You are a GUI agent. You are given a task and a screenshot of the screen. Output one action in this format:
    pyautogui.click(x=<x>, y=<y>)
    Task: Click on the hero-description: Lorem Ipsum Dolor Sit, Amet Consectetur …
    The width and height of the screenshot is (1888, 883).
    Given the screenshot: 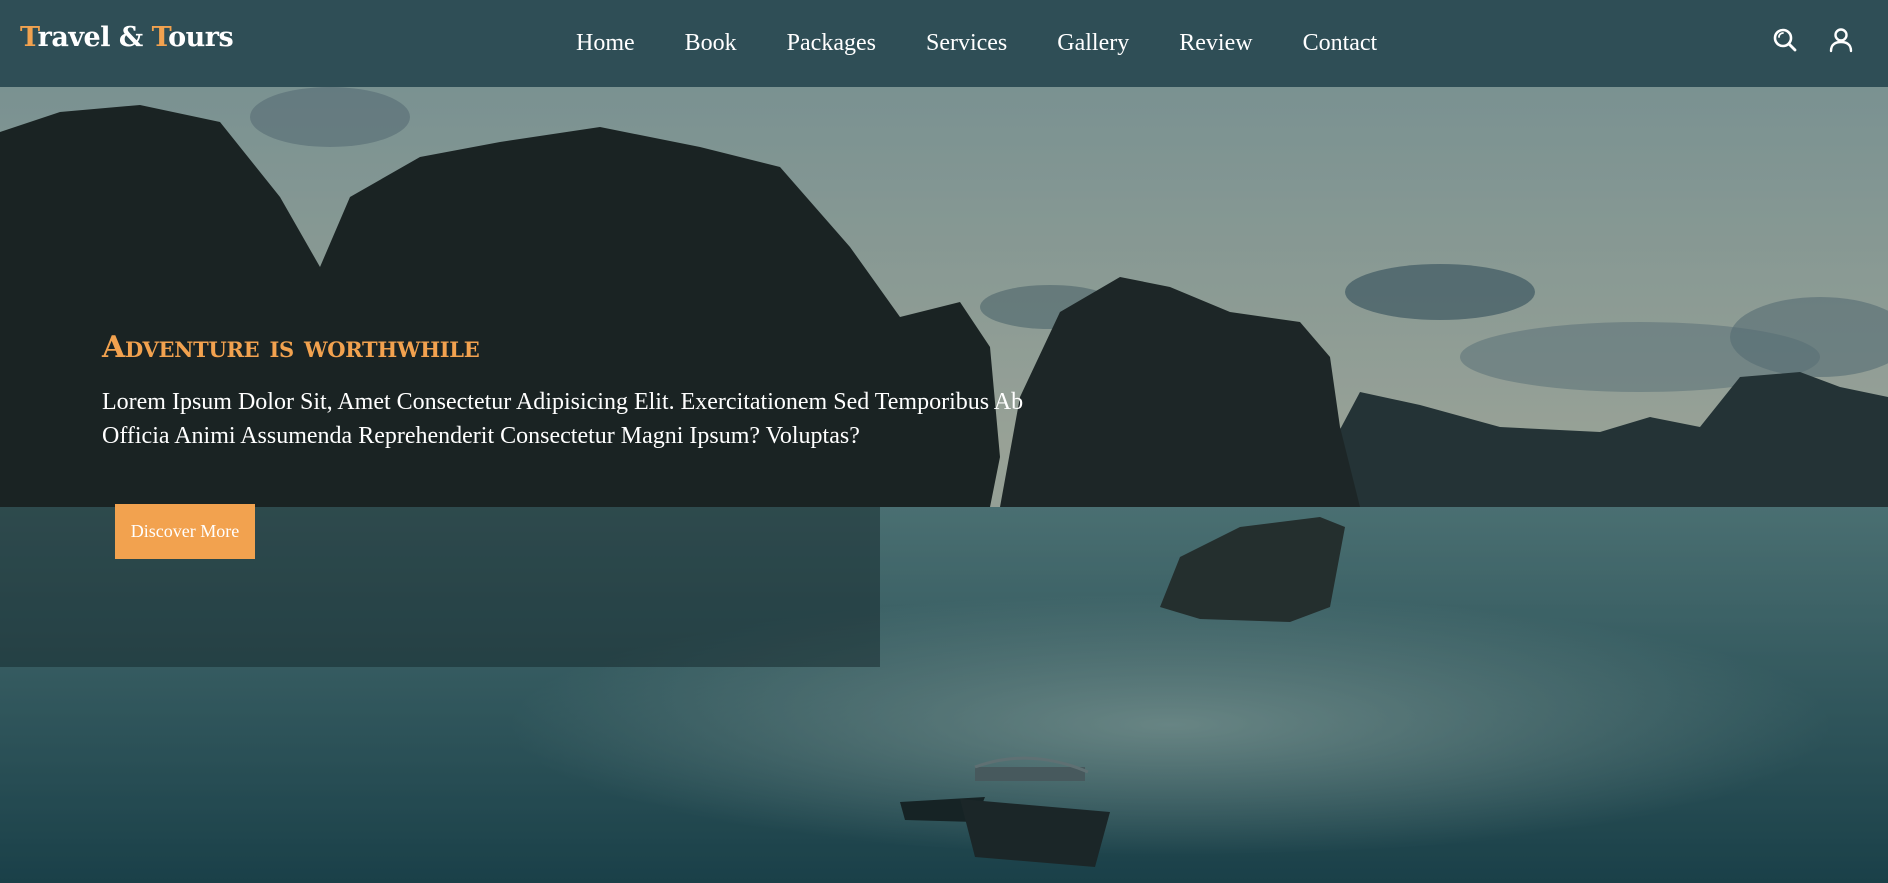 What is the action you would take?
    pyautogui.click(x=563, y=419)
    